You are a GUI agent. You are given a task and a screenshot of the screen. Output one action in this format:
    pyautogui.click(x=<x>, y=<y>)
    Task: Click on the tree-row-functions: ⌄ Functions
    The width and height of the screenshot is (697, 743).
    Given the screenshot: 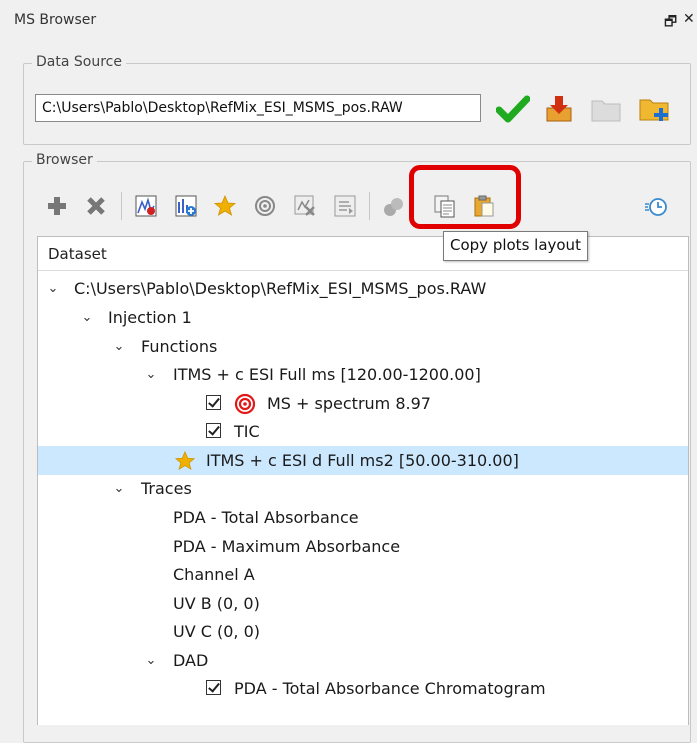 What is the action you would take?
    pyautogui.click(x=363, y=346)
    